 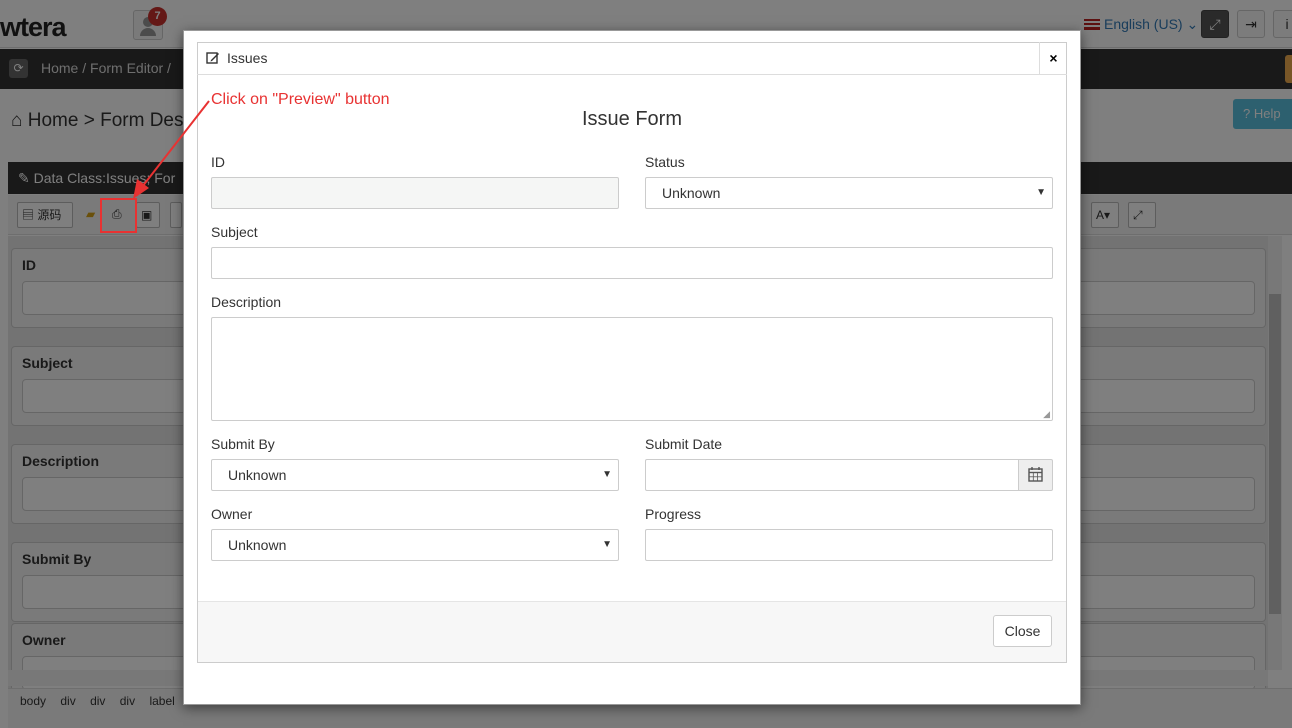 I want to click on status-select: Unknown ▼, so click(x=849, y=193).